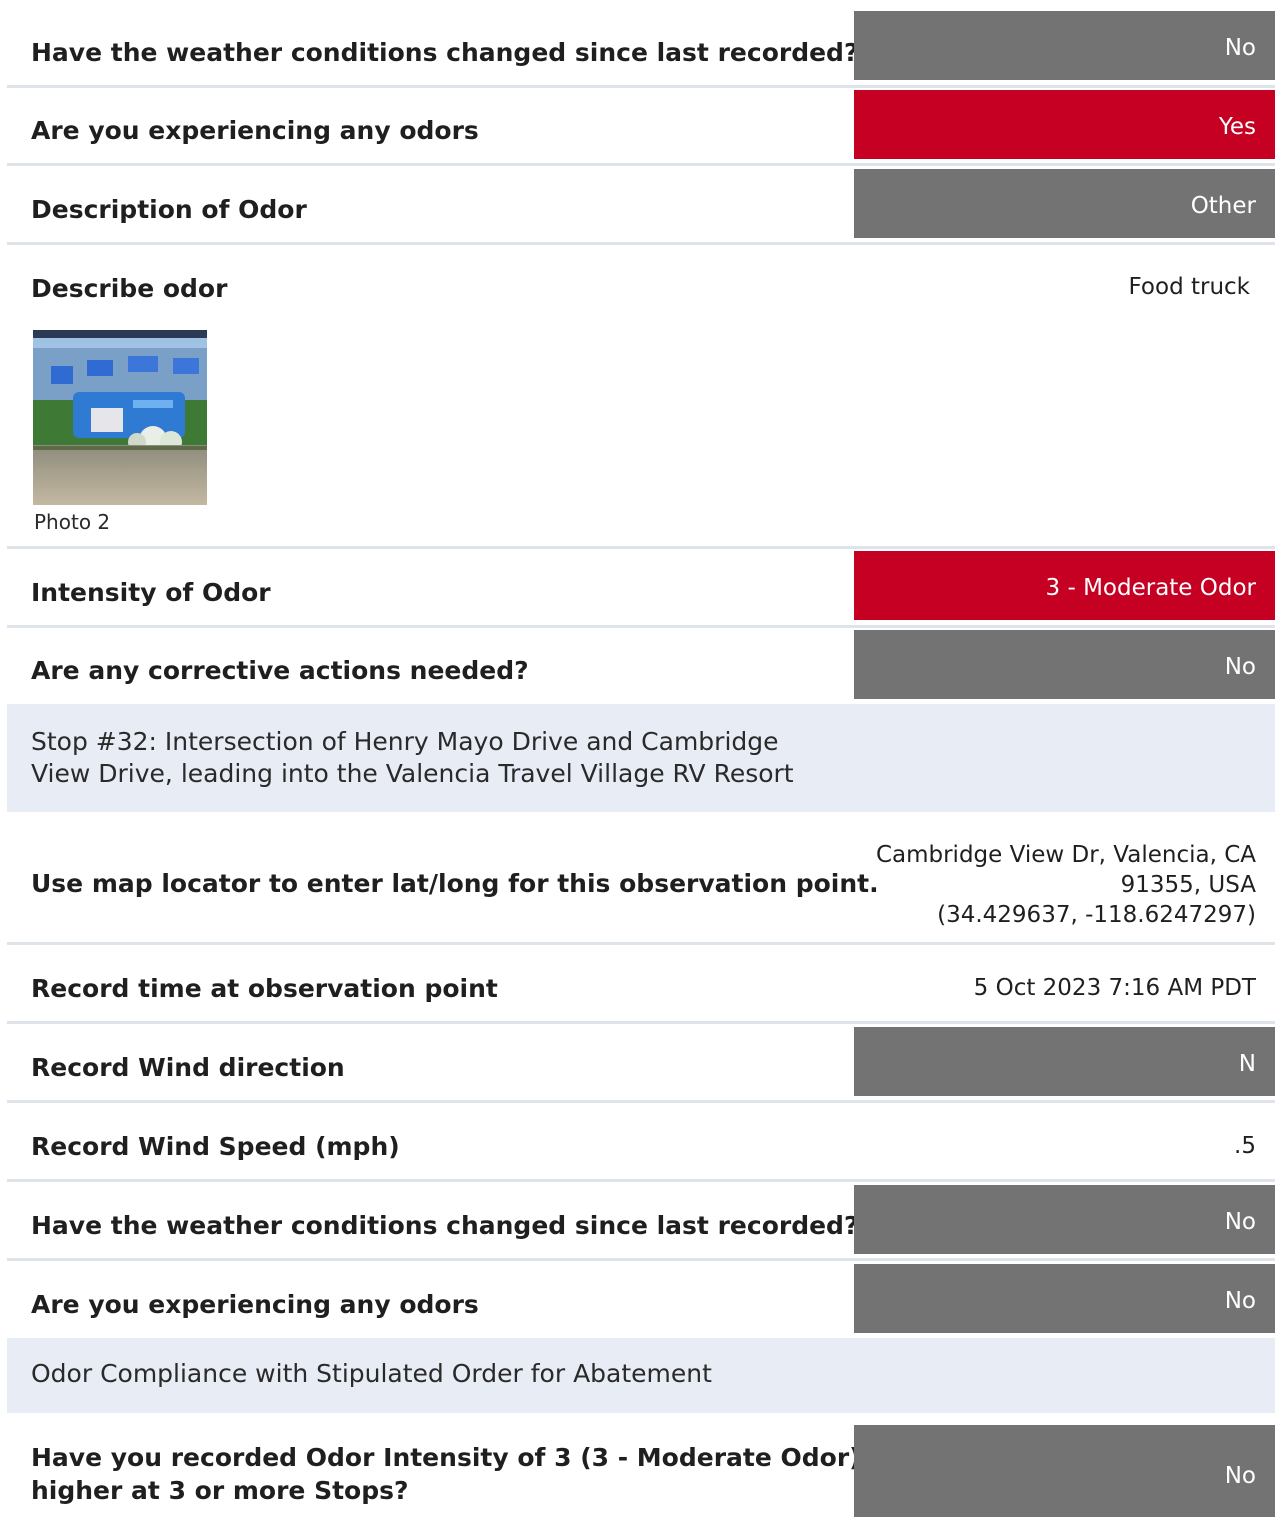 Image resolution: width=1275 pixels, height=1517 pixels. I want to click on answer-text: .5, so click(1245, 1146).